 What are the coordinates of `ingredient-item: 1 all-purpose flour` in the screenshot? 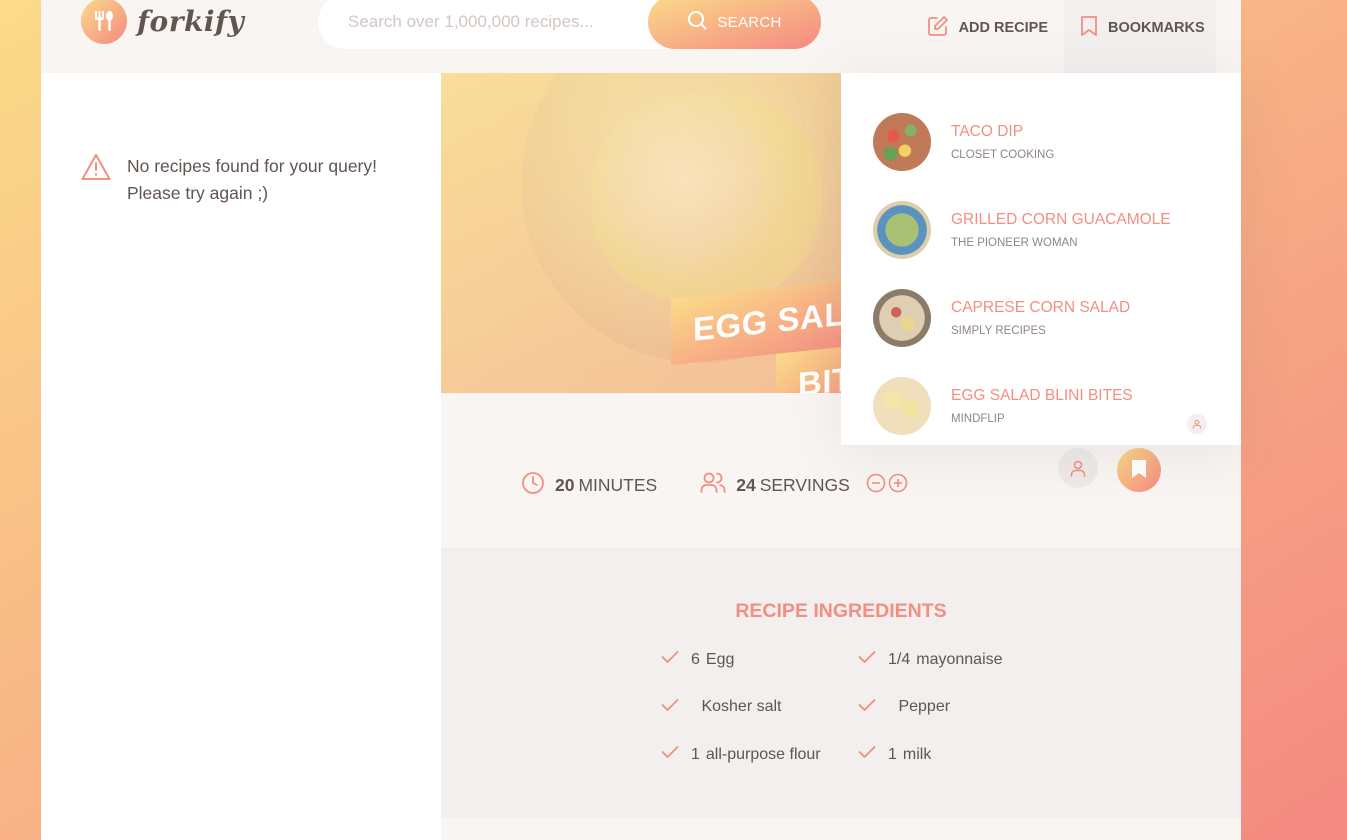 It's located at (759, 755).